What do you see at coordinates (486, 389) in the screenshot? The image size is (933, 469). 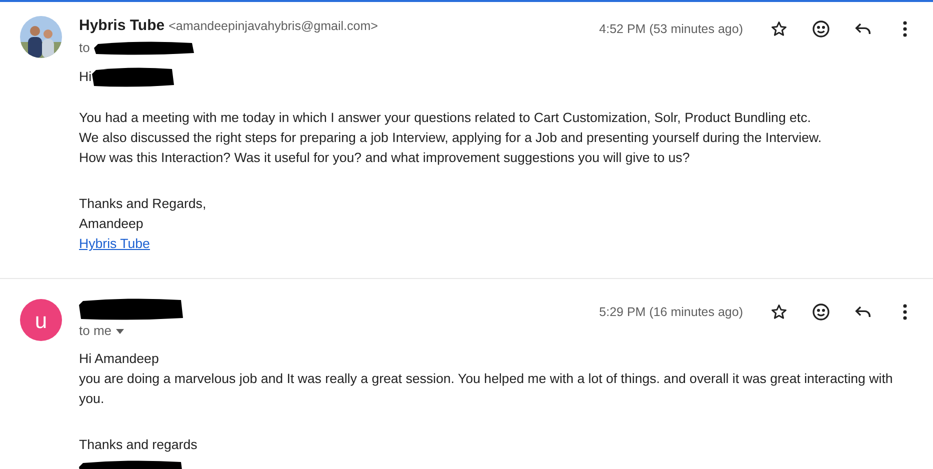 I see `body-text: you are doing a marvelous job and It was really a great session. You helped me with a lot of things. and overall it was great interacting with you.` at bounding box center [486, 389].